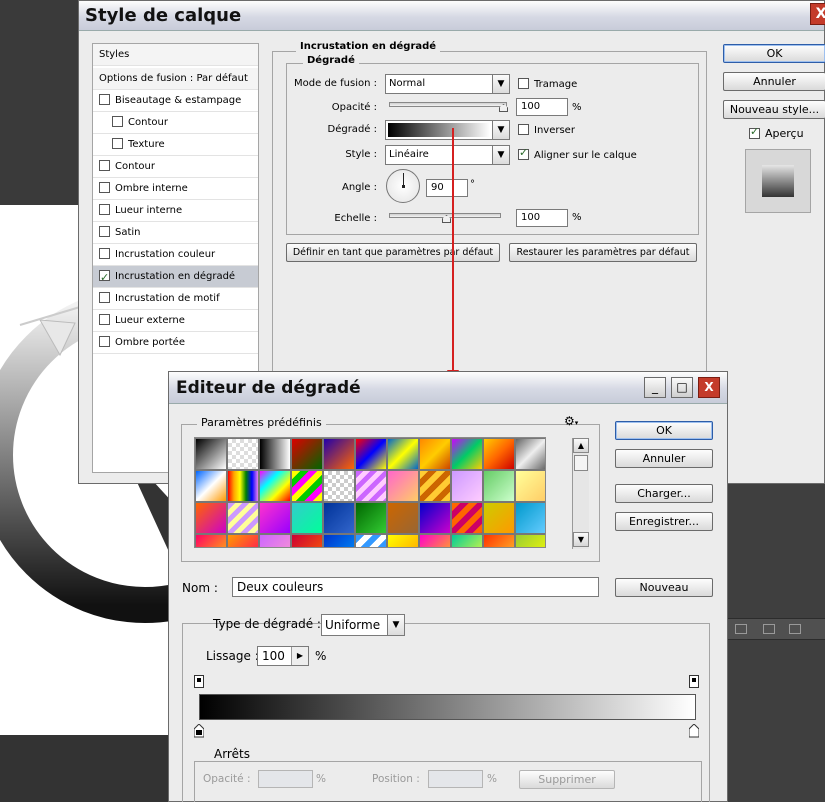 The image size is (825, 802). What do you see at coordinates (299, 656) in the screenshot?
I see `chevron-right-icon: ▶` at bounding box center [299, 656].